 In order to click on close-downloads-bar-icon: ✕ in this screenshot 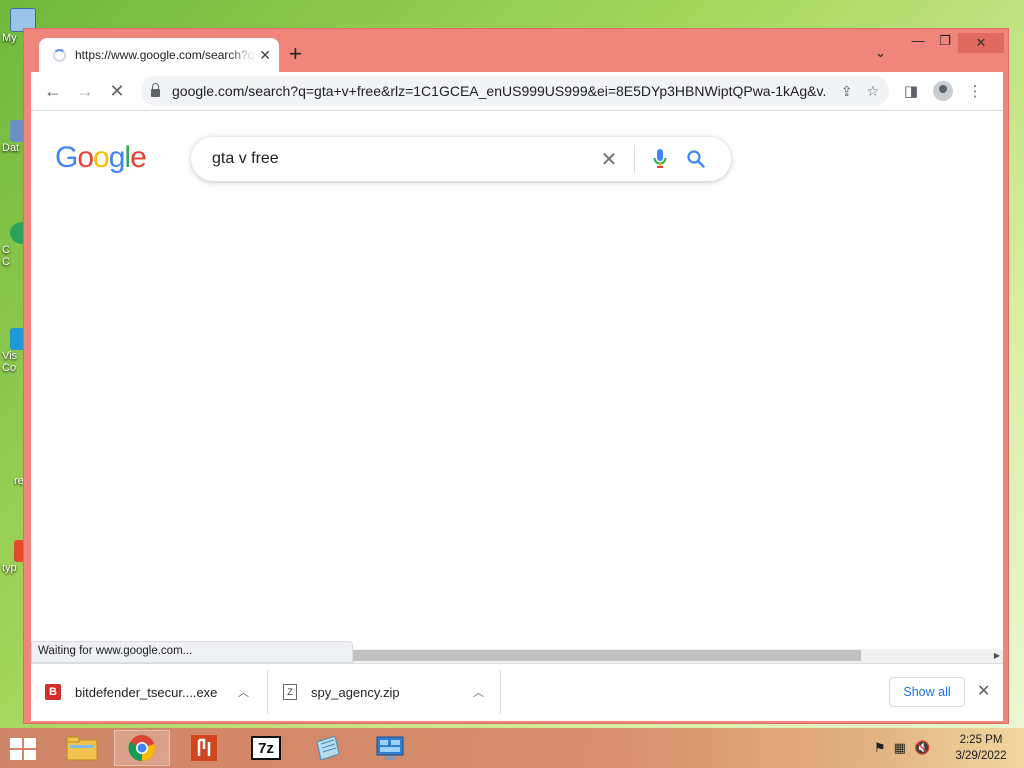, I will do `click(983, 691)`.